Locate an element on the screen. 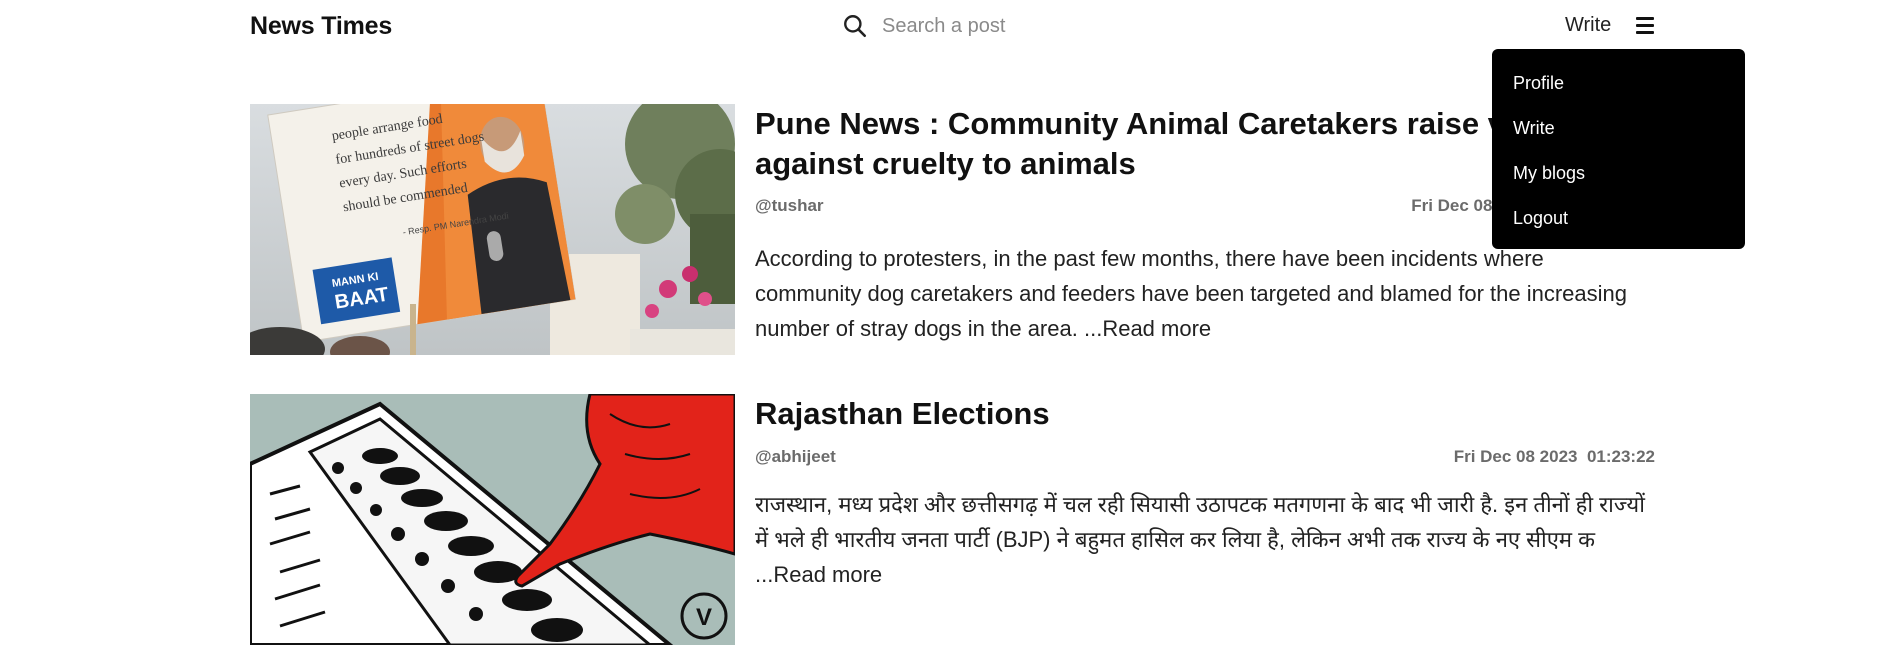  post-author: @tushar is located at coordinates (789, 206).